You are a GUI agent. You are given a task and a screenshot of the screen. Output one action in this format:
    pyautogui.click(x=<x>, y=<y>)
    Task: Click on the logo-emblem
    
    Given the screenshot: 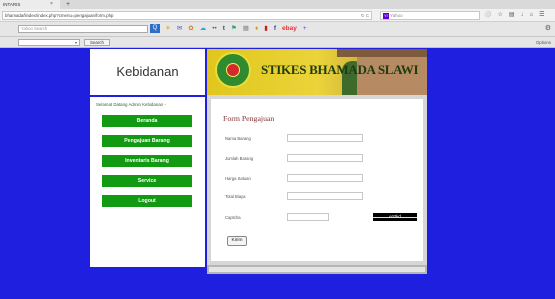 What is the action you would take?
    pyautogui.click(x=233, y=70)
    